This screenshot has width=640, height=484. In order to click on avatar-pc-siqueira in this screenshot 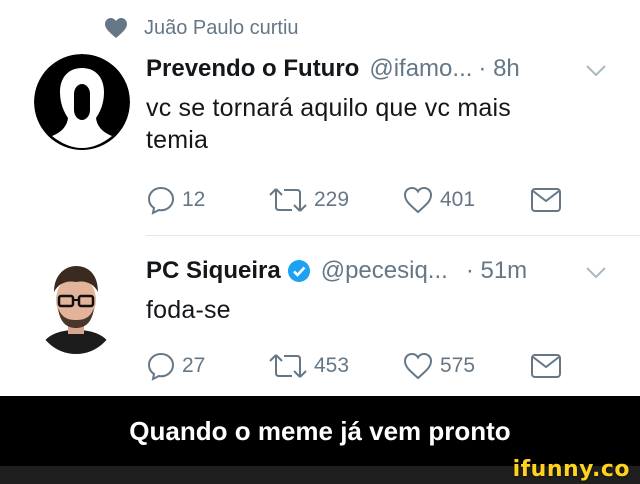, I will do `click(76, 308)`.